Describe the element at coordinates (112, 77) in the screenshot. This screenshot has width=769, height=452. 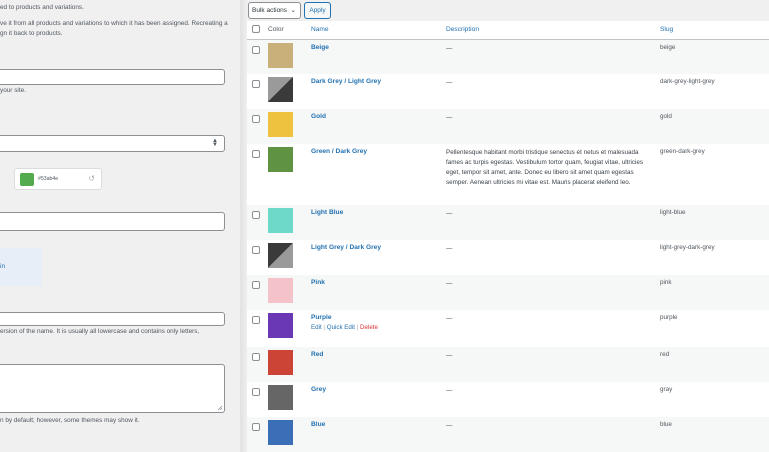
I see `name-input` at that location.